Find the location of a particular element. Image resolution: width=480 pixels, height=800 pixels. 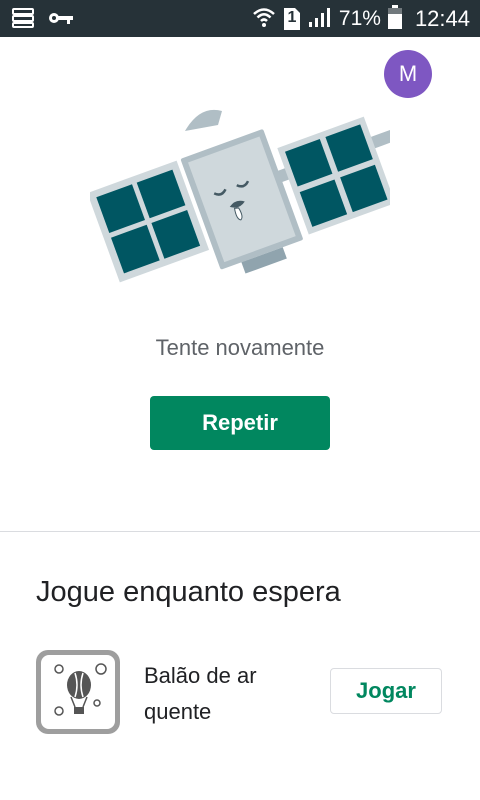

game-title: Balão de ar quente is located at coordinates (219, 694).